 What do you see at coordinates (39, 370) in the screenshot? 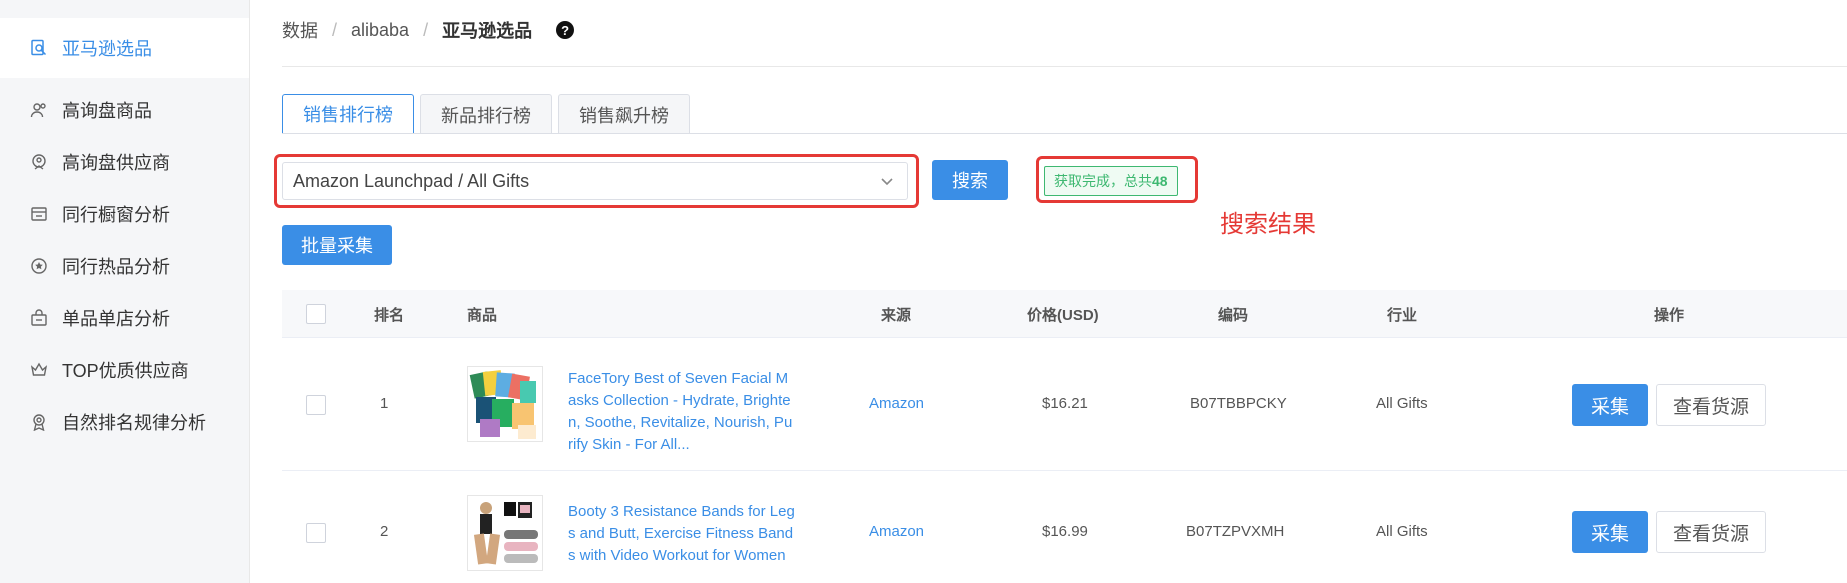
I see `crown-icon` at bounding box center [39, 370].